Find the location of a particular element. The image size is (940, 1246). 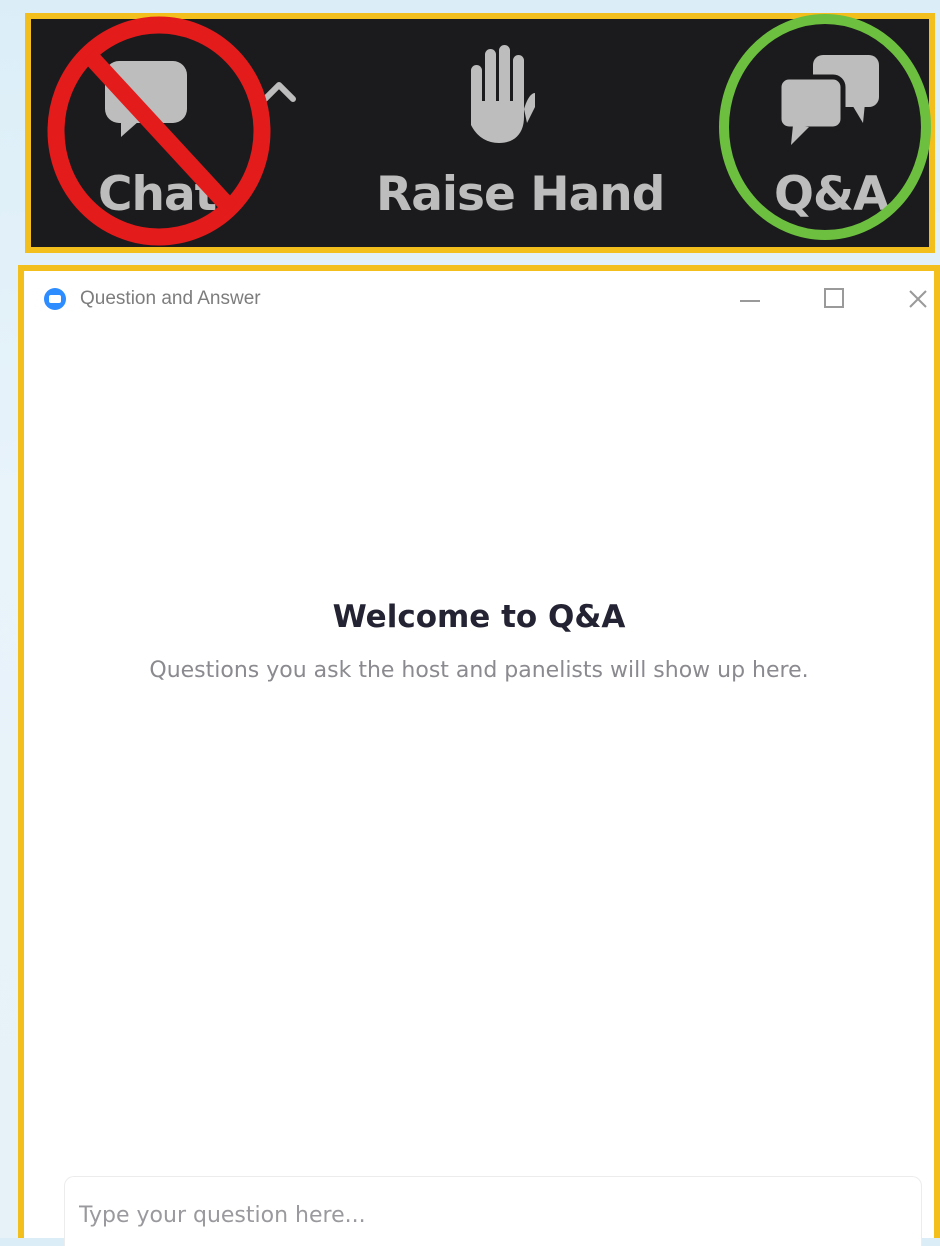

title-bar: Question and Answer is located at coordinates (479, 295).